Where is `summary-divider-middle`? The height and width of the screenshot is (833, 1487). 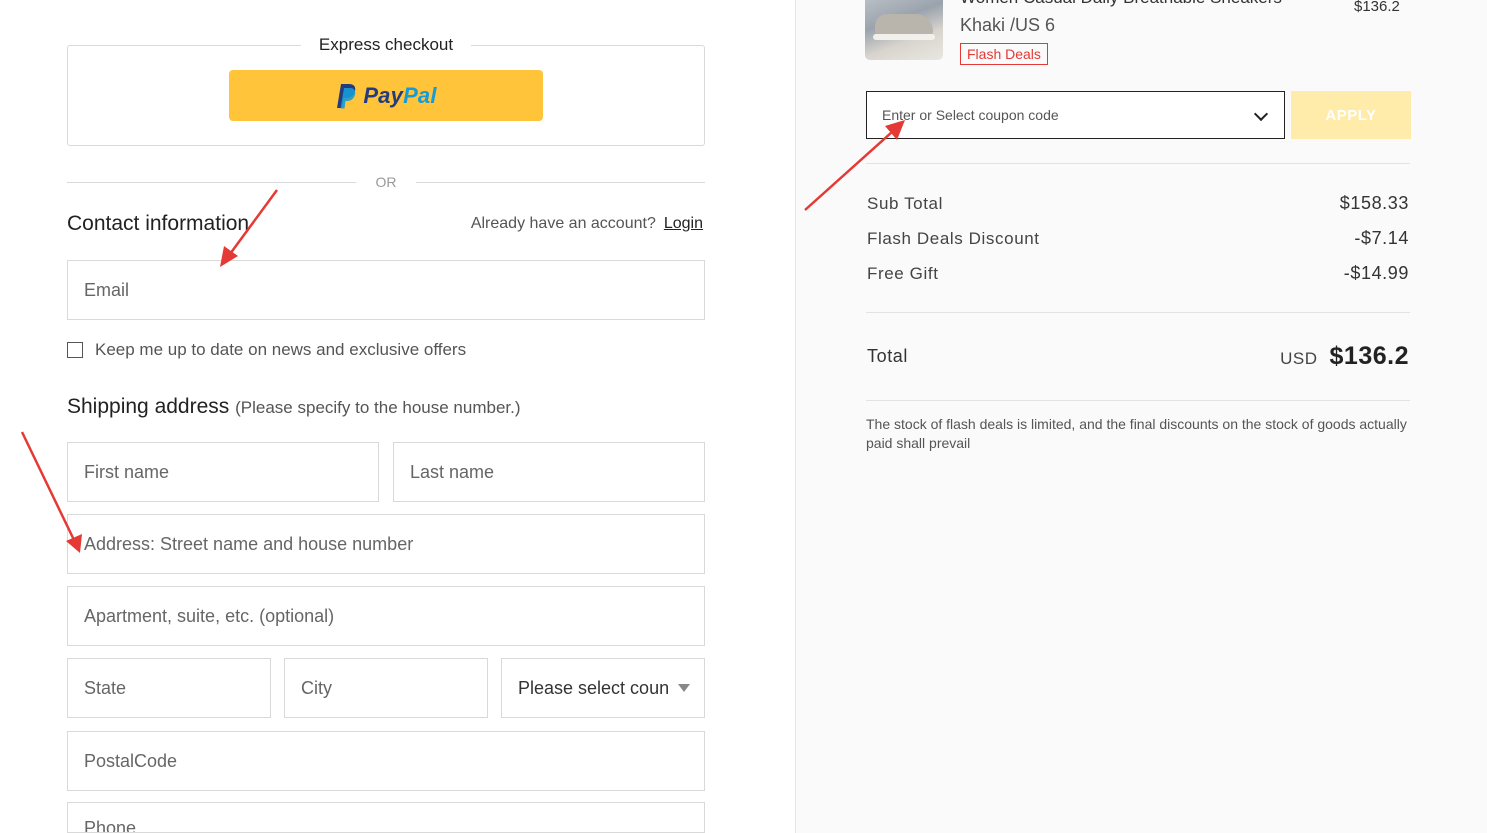 summary-divider-middle is located at coordinates (1138, 312).